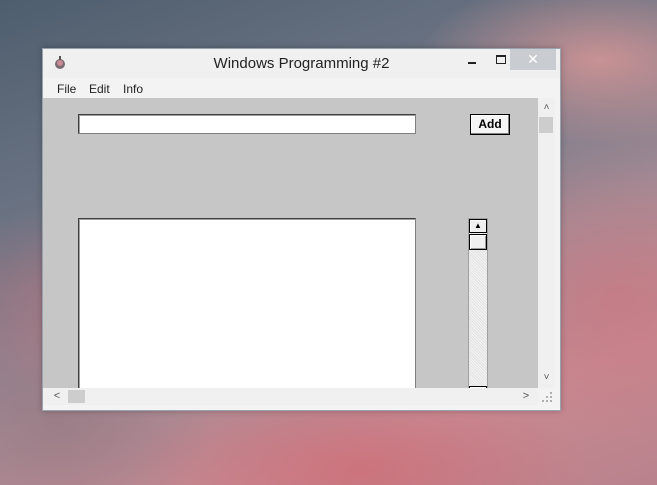 The height and width of the screenshot is (485, 657). Describe the element at coordinates (547, 397) in the screenshot. I see `resize-grip-icon` at that location.